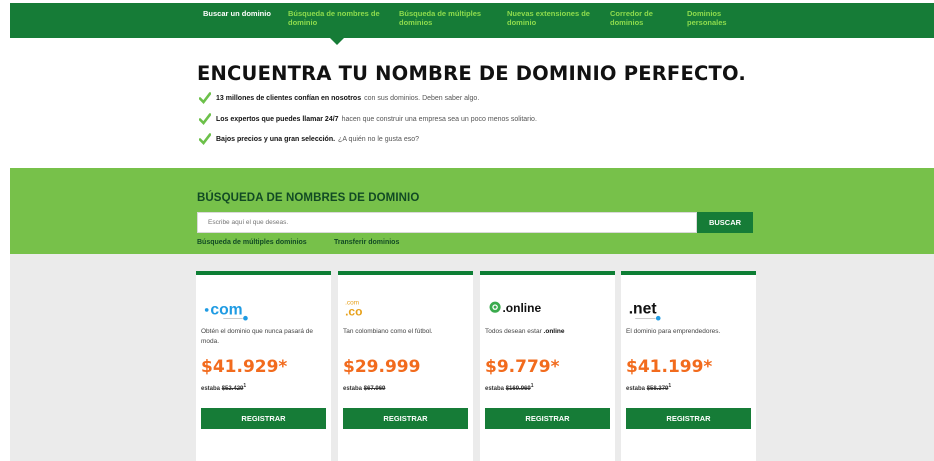 Image resolution: width=934 pixels, height=461 pixels. I want to click on nav-item-busqueda-multiples: Búsqueda de múltiples dominios, so click(447, 20).